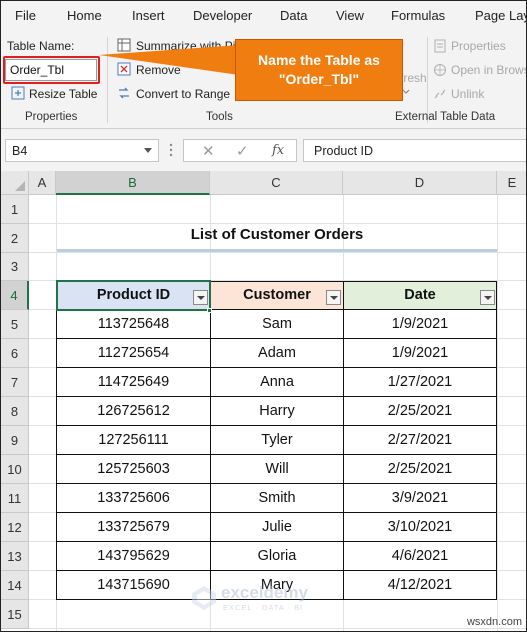  Describe the element at coordinates (183, 94) in the screenshot. I see `convert-to-range-button: Convert to Range` at that location.